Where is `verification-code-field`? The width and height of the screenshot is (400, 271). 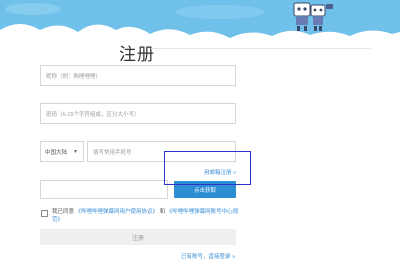 verification-code-field is located at coordinates (104, 189).